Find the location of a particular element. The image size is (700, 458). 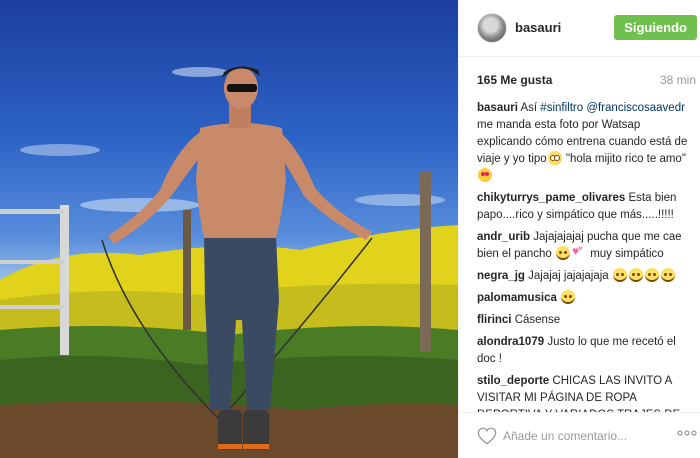

heart-outline-icon is located at coordinates (487, 436).